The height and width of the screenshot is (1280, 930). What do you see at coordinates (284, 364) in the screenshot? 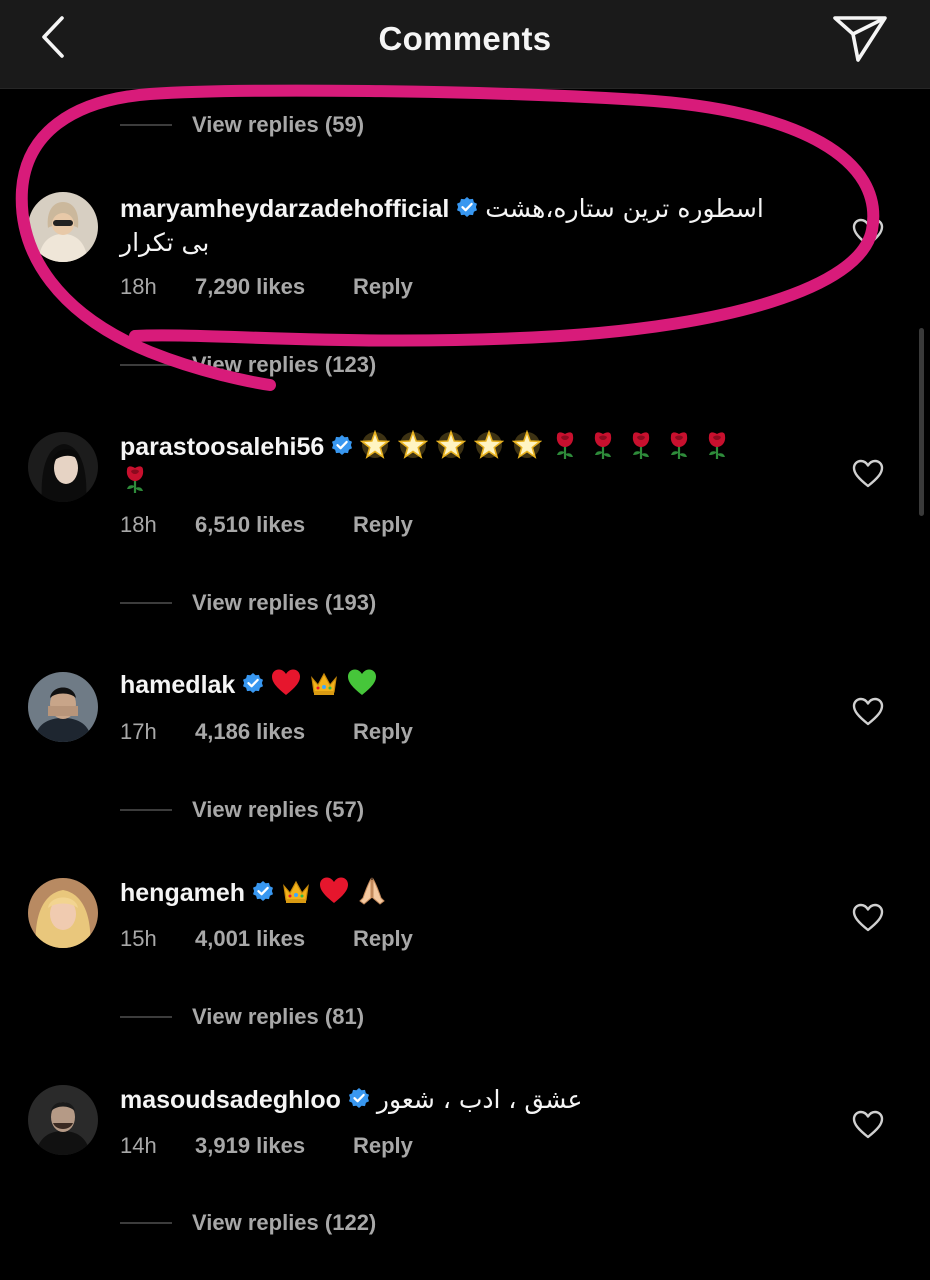
I see `view-replies-label: View replies (123)` at bounding box center [284, 364].